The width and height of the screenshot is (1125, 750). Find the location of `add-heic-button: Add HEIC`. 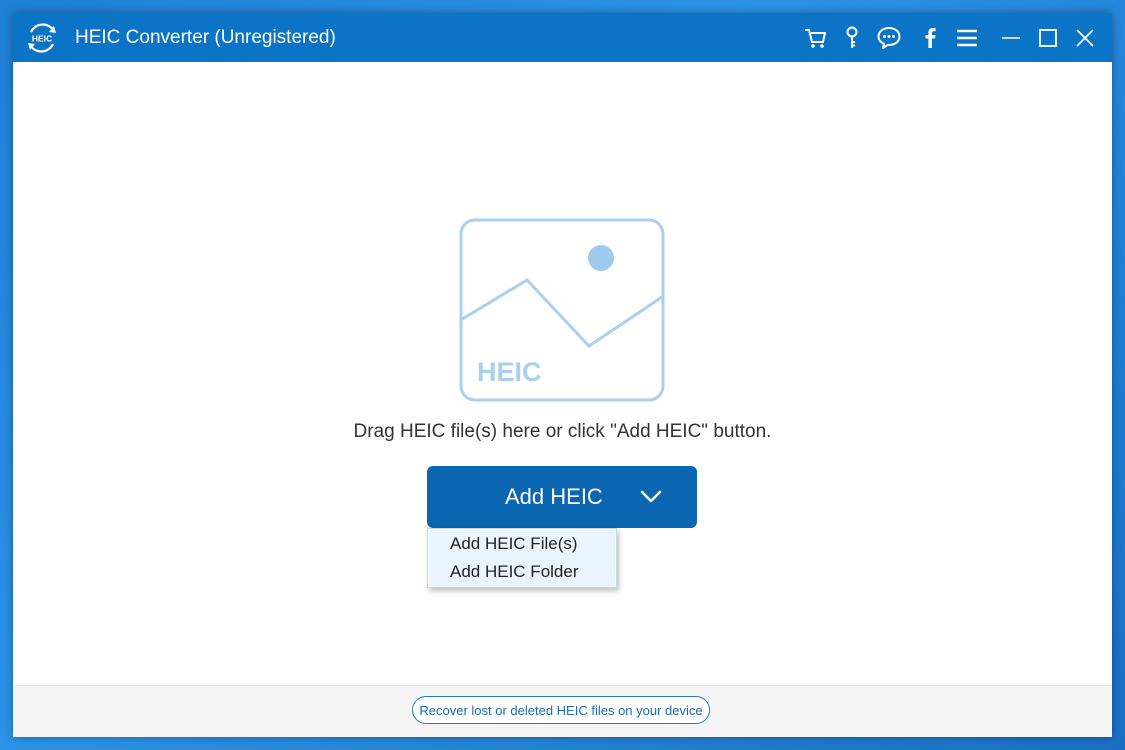

add-heic-button: Add HEIC is located at coordinates (562, 497).